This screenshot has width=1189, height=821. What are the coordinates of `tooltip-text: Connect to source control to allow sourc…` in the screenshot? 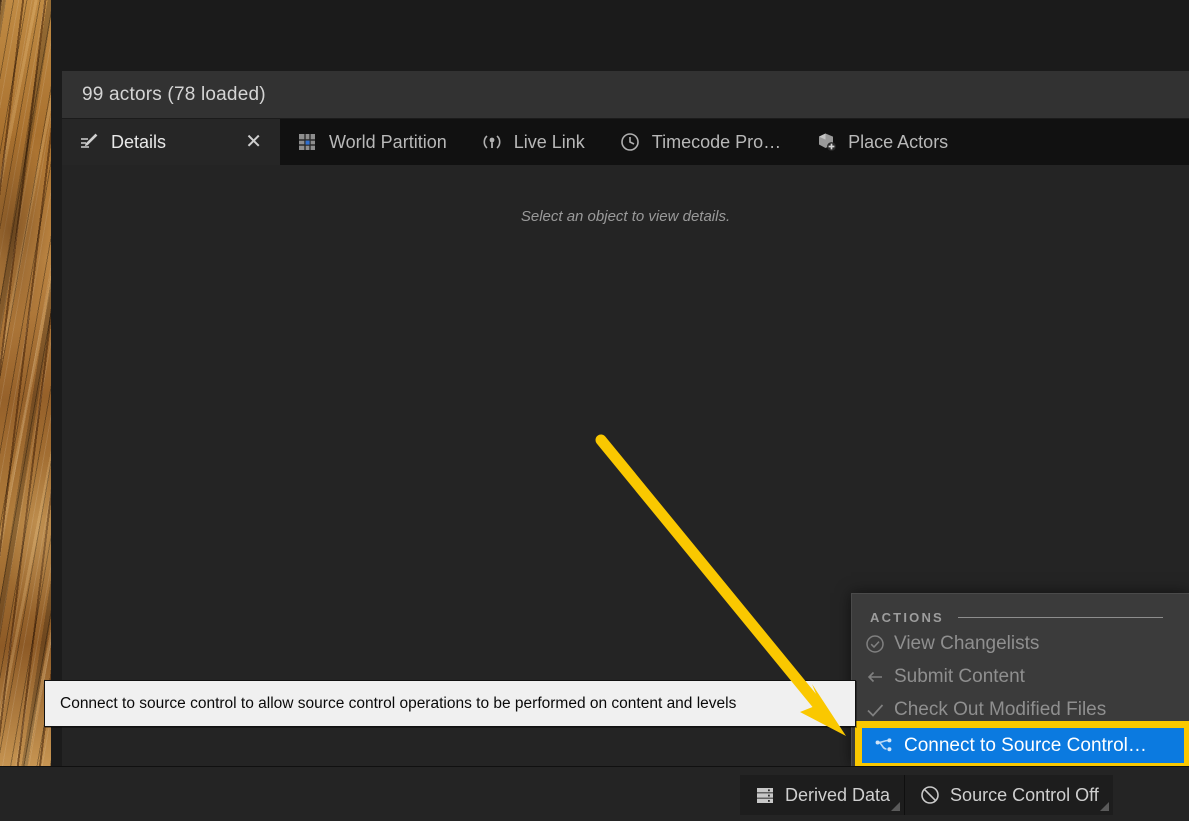 It's located at (398, 703).